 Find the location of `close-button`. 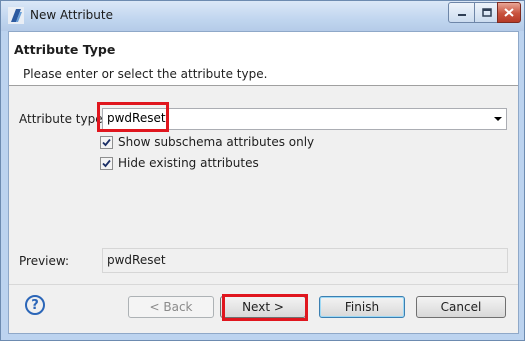

close-button is located at coordinates (509, 12).